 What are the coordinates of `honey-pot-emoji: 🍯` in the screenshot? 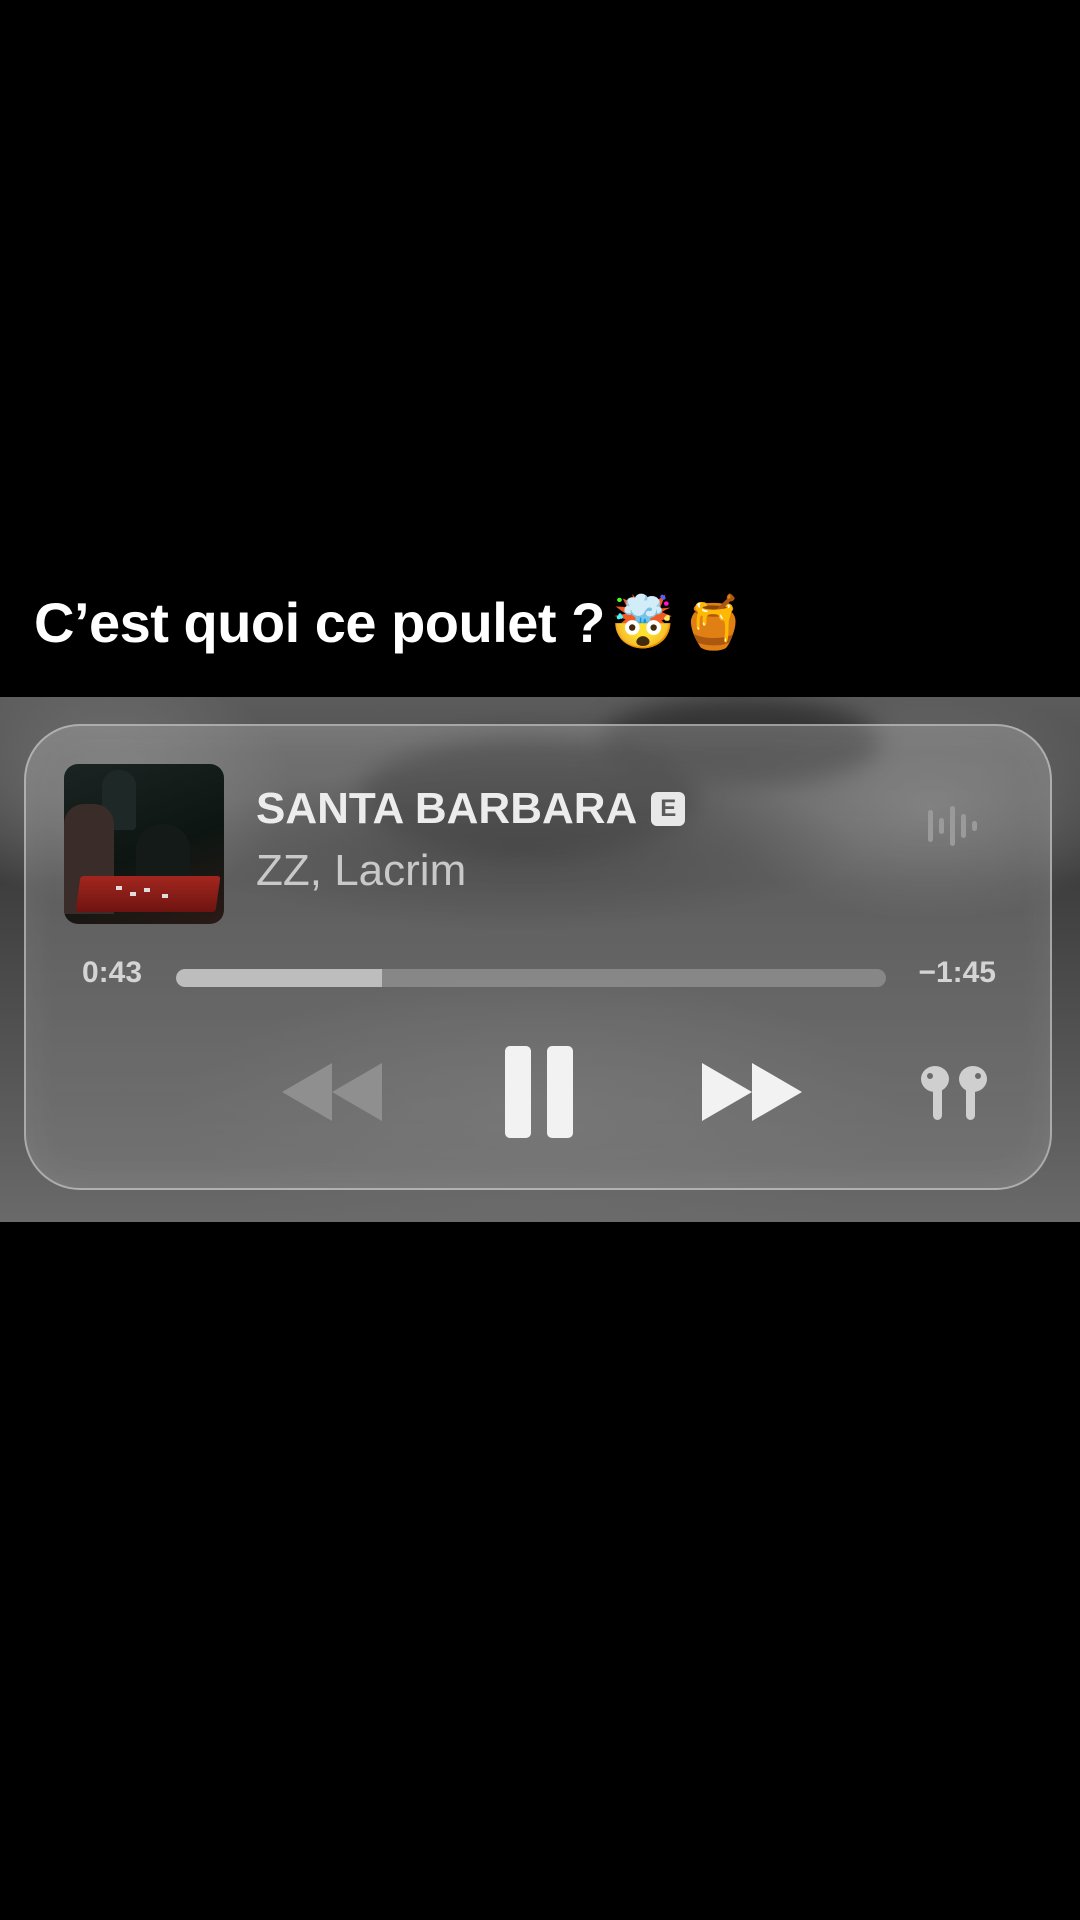 It's located at (713, 623).